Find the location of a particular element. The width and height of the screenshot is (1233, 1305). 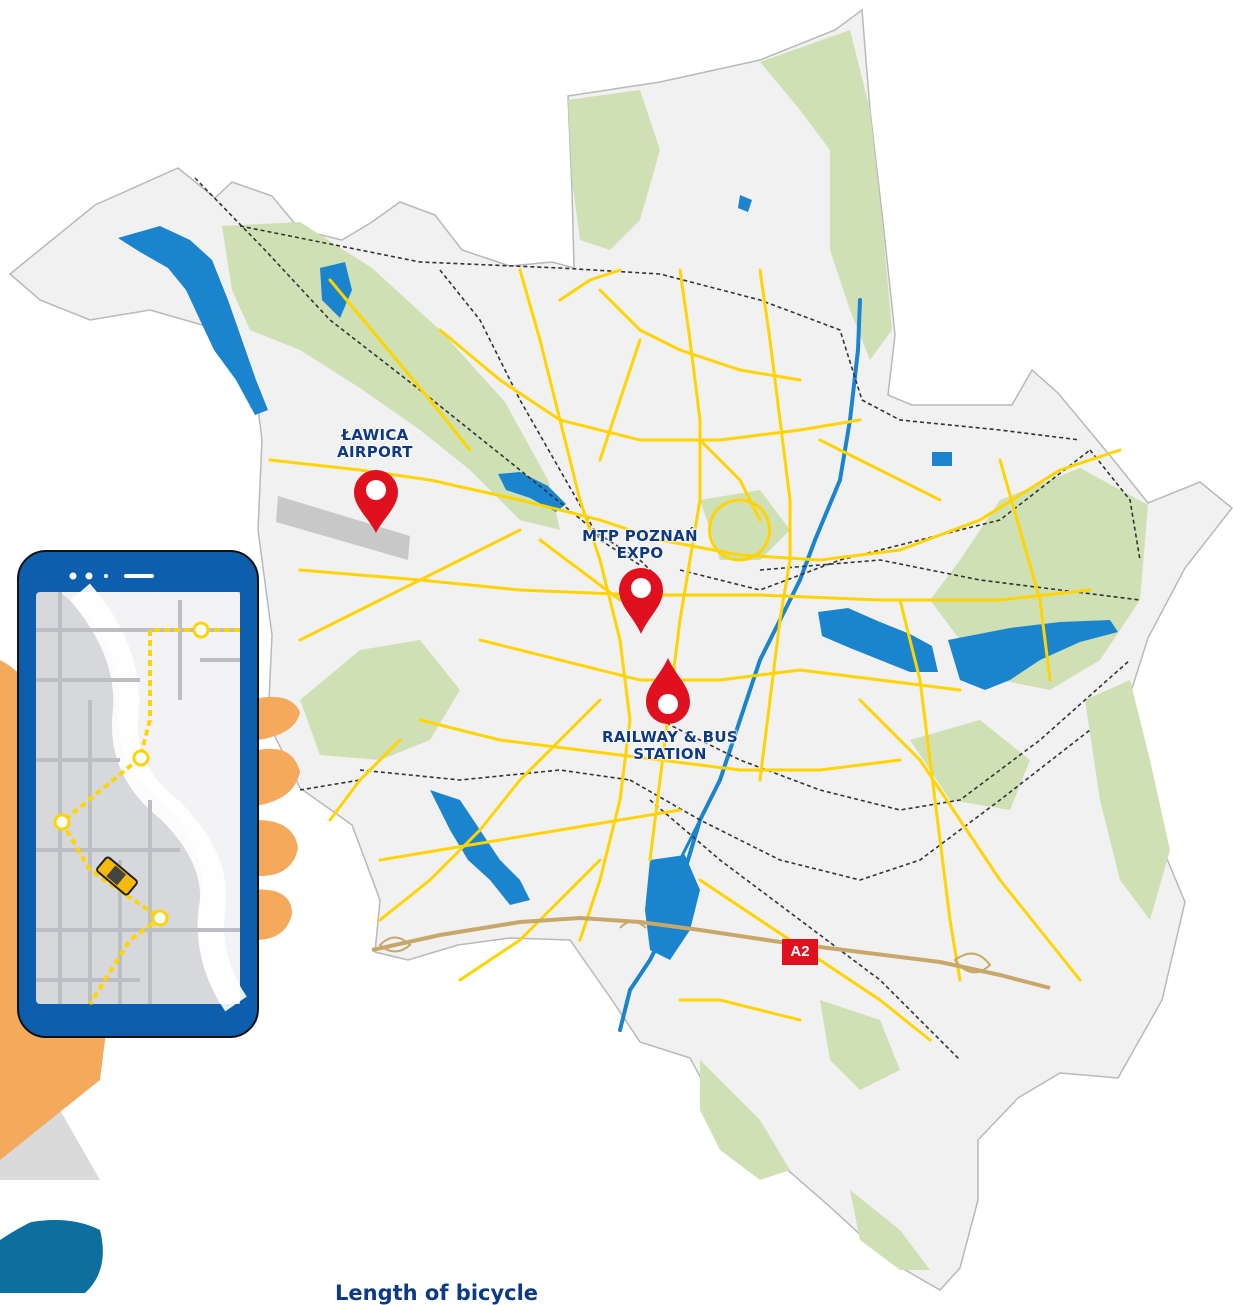

station-label: RAILWAY & BUS STATION is located at coordinates (670, 746).